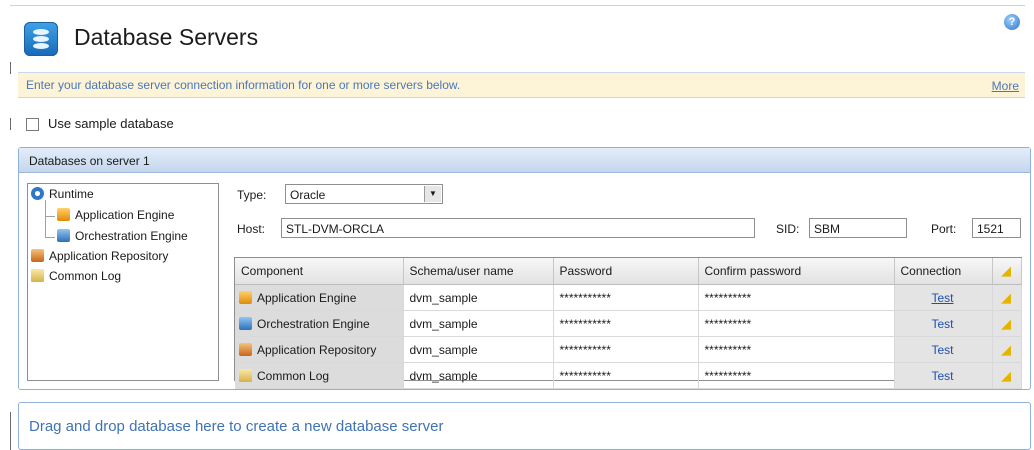  Describe the element at coordinates (1012, 22) in the screenshot. I see `help-icon: ?` at that location.